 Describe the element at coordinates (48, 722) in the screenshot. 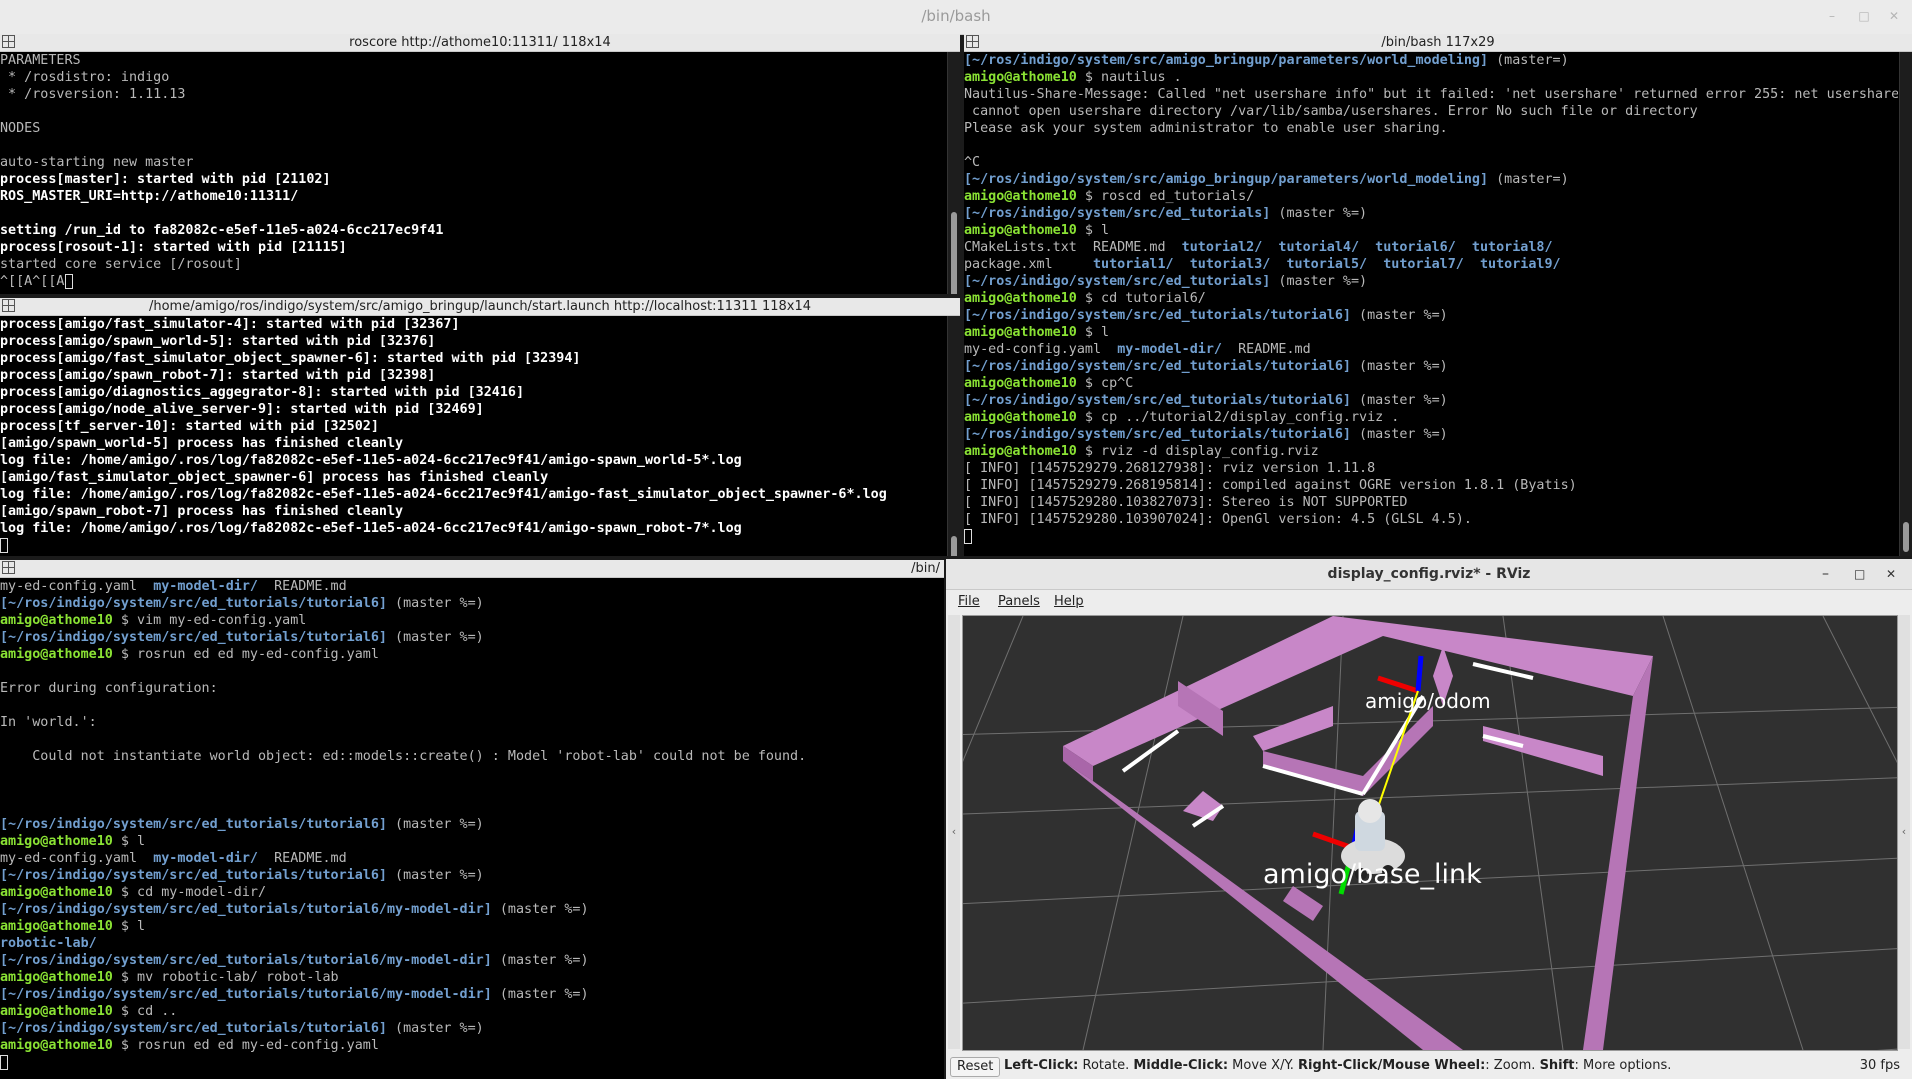

I see `output-text: In 'world.':` at that location.